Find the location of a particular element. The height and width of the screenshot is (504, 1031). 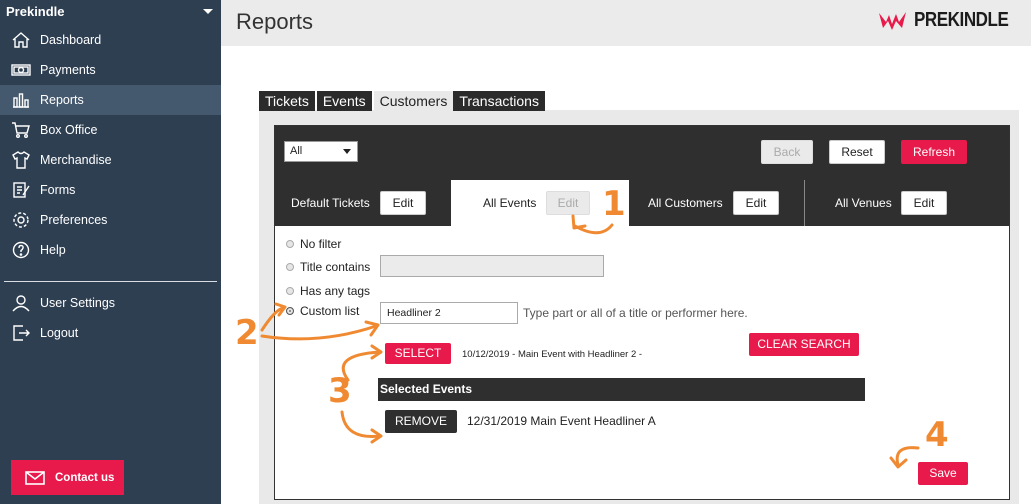

sidebar-item-help: Help is located at coordinates (110, 250).